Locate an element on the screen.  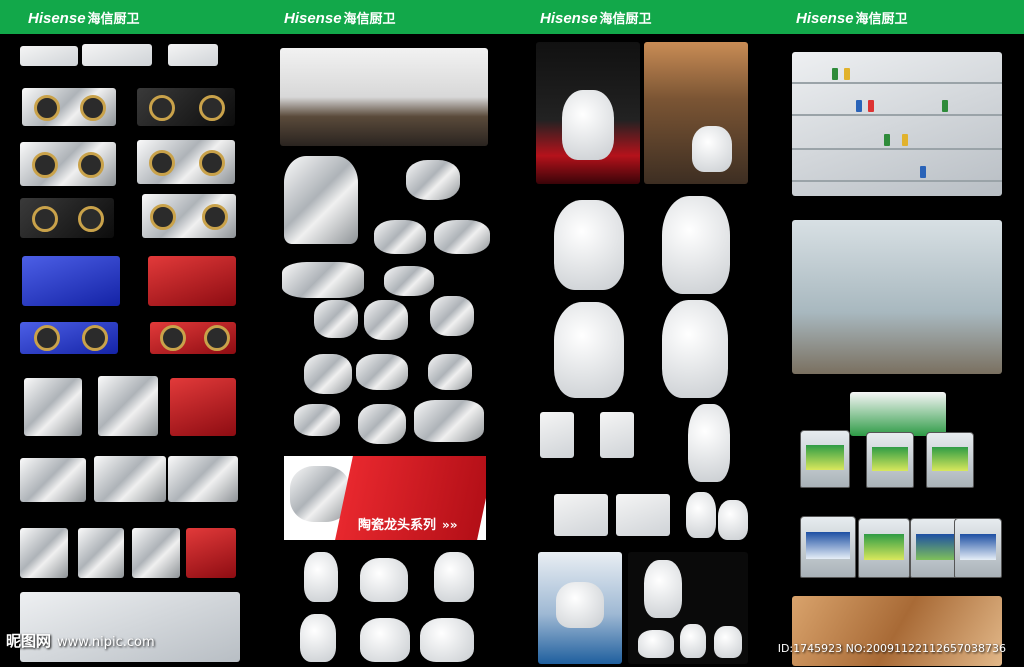
gas-stove-blue is located at coordinates (69, 338).